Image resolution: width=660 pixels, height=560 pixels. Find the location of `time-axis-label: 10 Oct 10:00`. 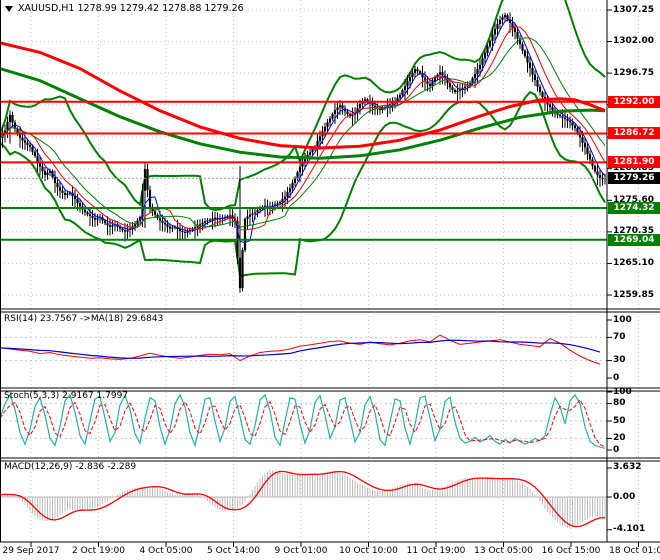

time-axis-label: 10 Oct 10:00 is located at coordinates (368, 551).